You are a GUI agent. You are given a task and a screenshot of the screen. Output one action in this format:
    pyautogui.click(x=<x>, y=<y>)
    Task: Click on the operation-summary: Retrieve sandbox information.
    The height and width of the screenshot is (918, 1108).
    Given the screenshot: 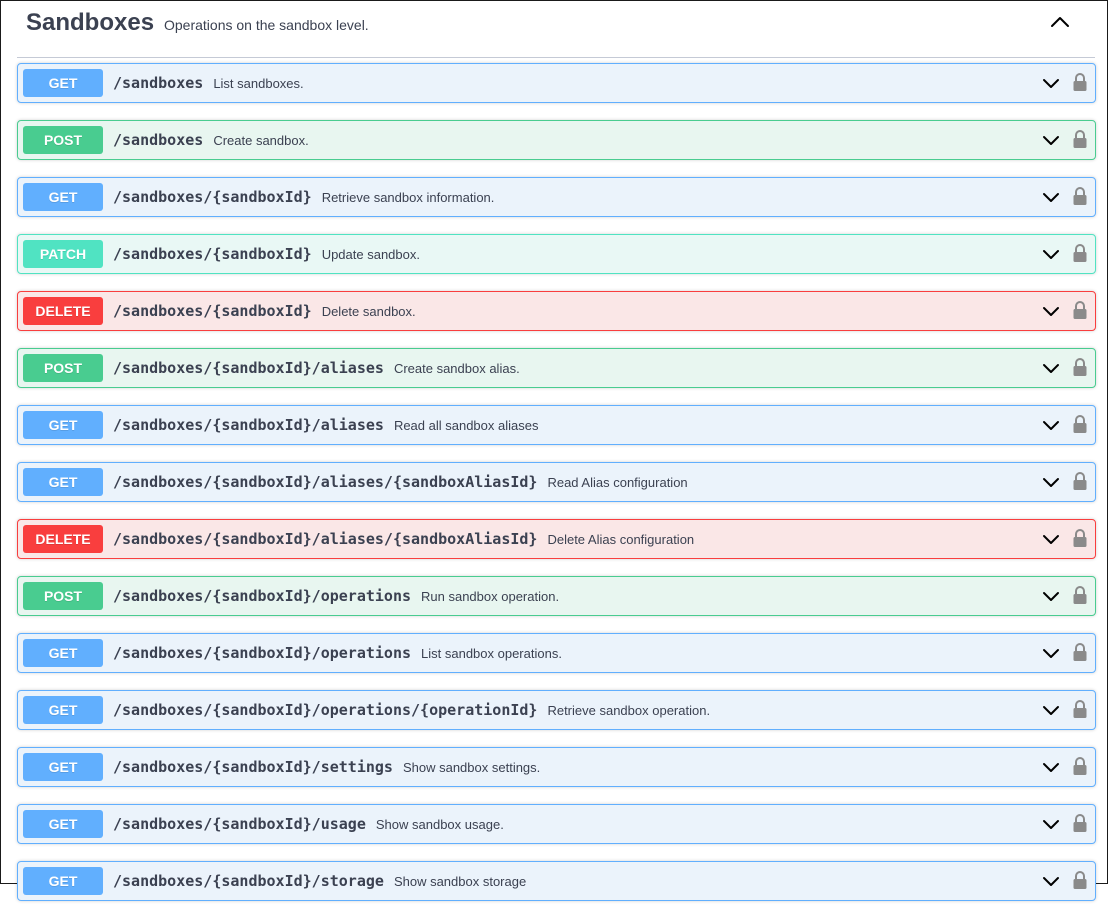 What is the action you would take?
    pyautogui.click(x=408, y=197)
    